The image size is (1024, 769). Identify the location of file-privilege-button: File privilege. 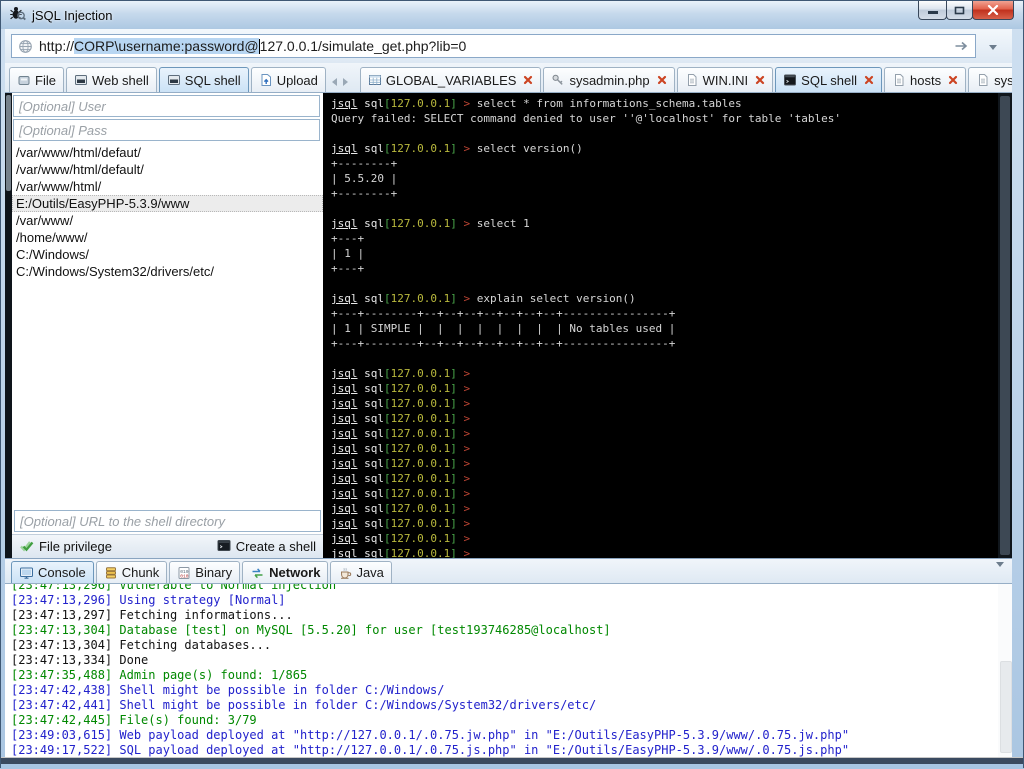
(65, 547).